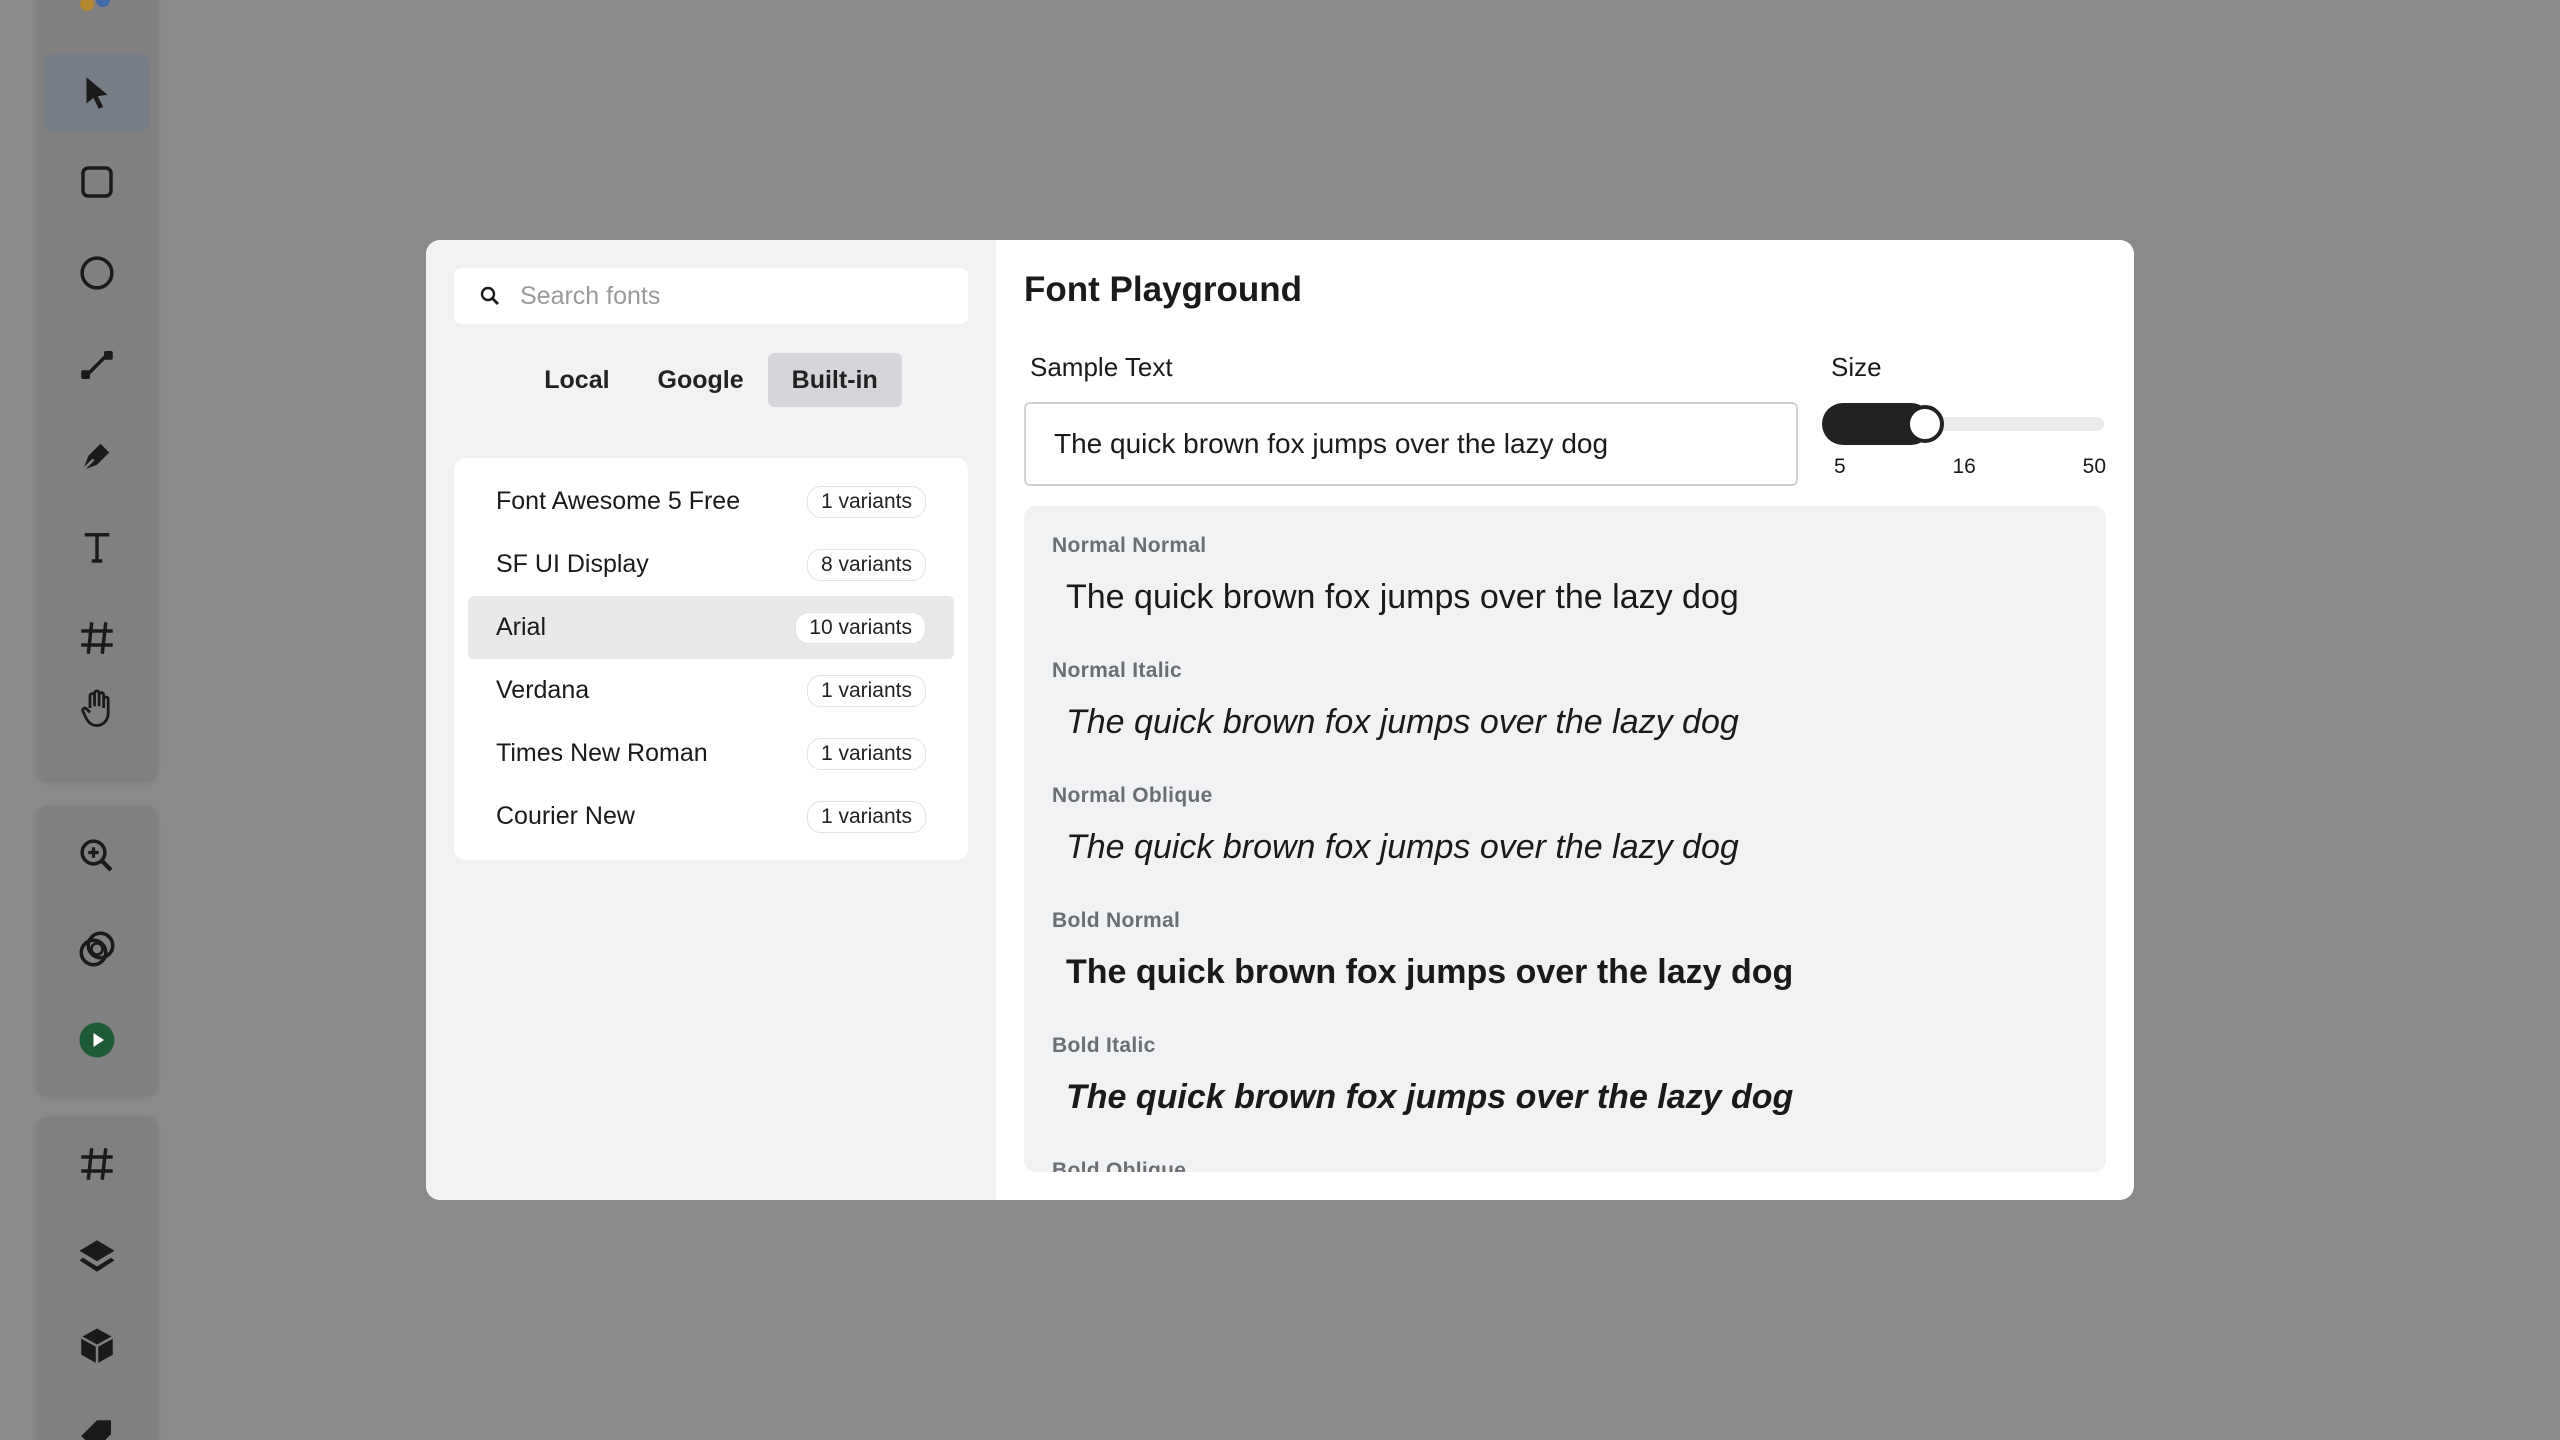  What do you see at coordinates (711, 564) in the screenshot?
I see `font-list-item: SF UI Display 8 variants` at bounding box center [711, 564].